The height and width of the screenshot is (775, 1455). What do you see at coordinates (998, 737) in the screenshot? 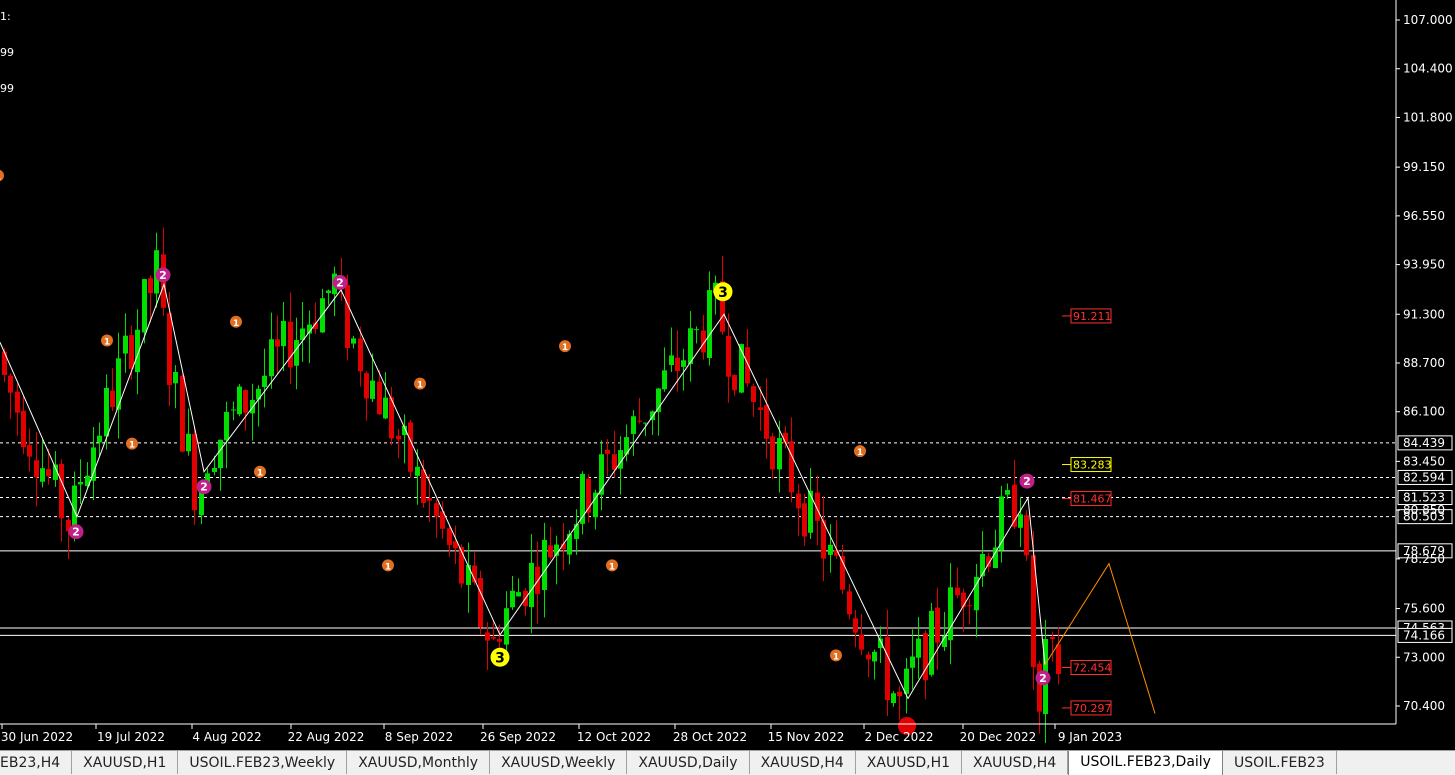
I see `date-tick-label: 20 Dec 2022` at bounding box center [998, 737].